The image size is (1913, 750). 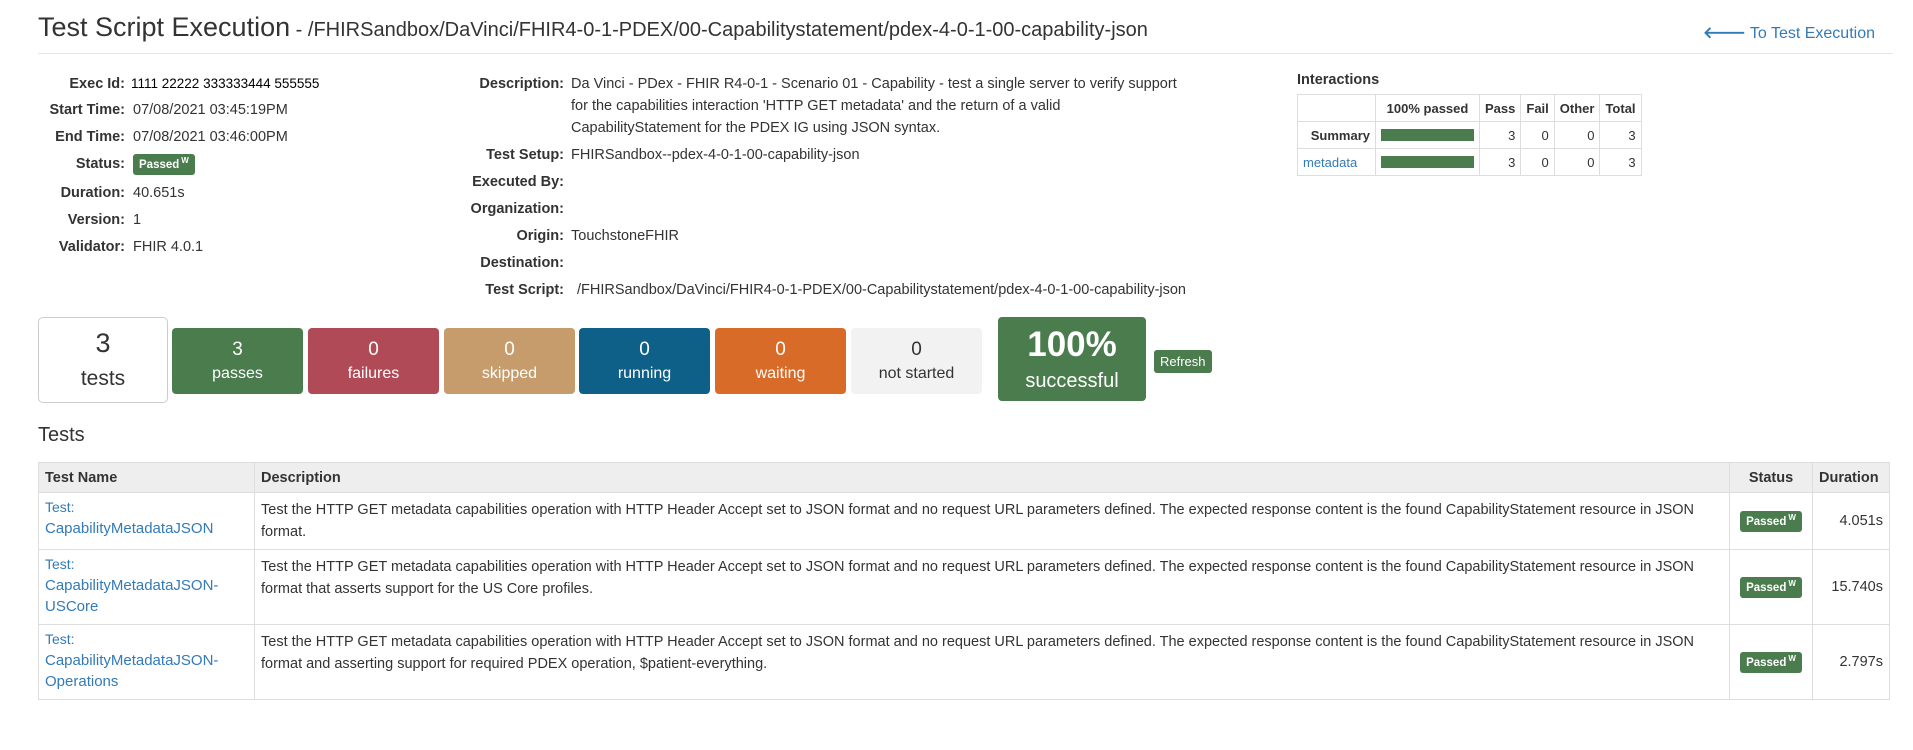 What do you see at coordinates (1338, 80) in the screenshot?
I see `interactions-title: Interactions` at bounding box center [1338, 80].